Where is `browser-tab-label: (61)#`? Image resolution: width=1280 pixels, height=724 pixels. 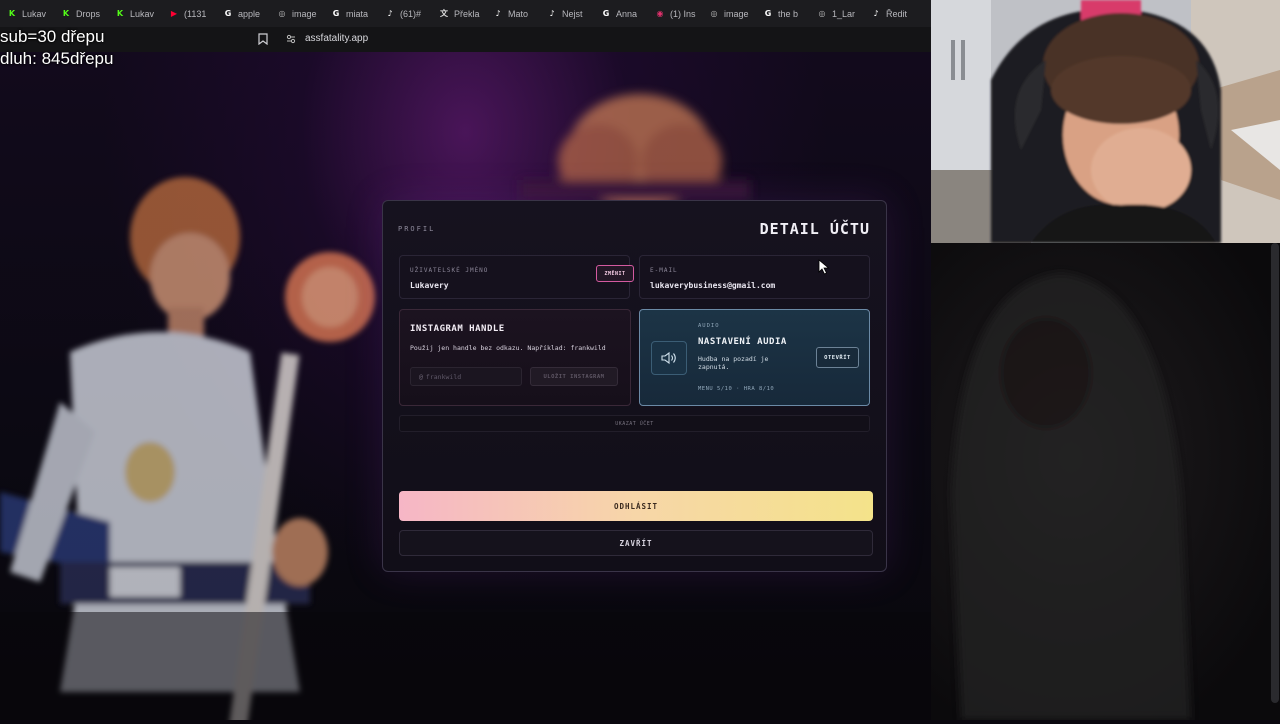
browser-tab-label: (61)# is located at coordinates (411, 13).